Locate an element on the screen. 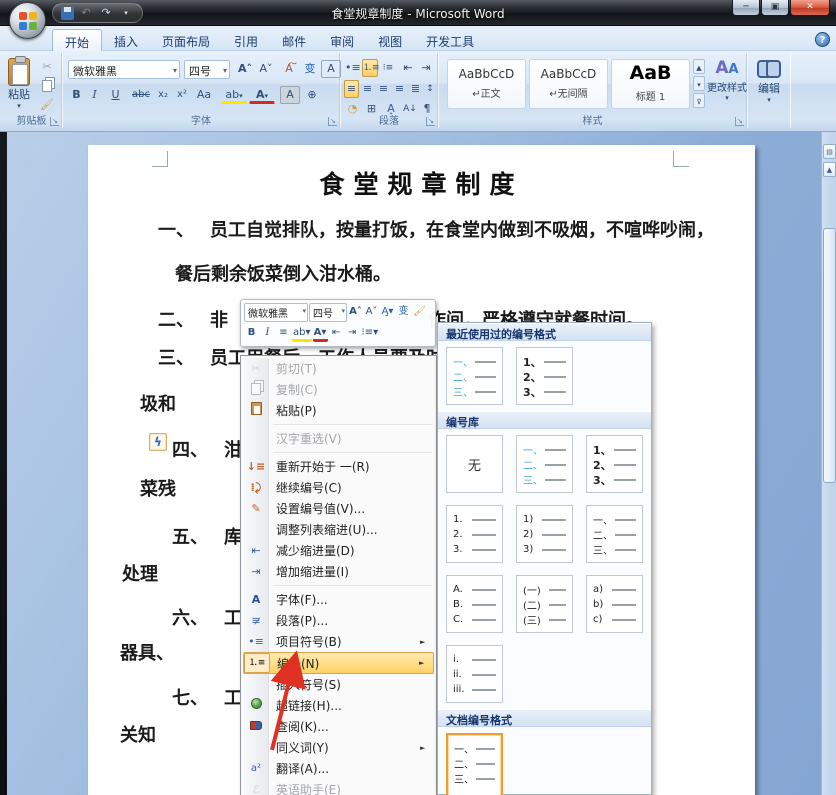 This screenshot has height=795, width=836. mini-increase-indent-button: ⇥ is located at coordinates (352, 333).